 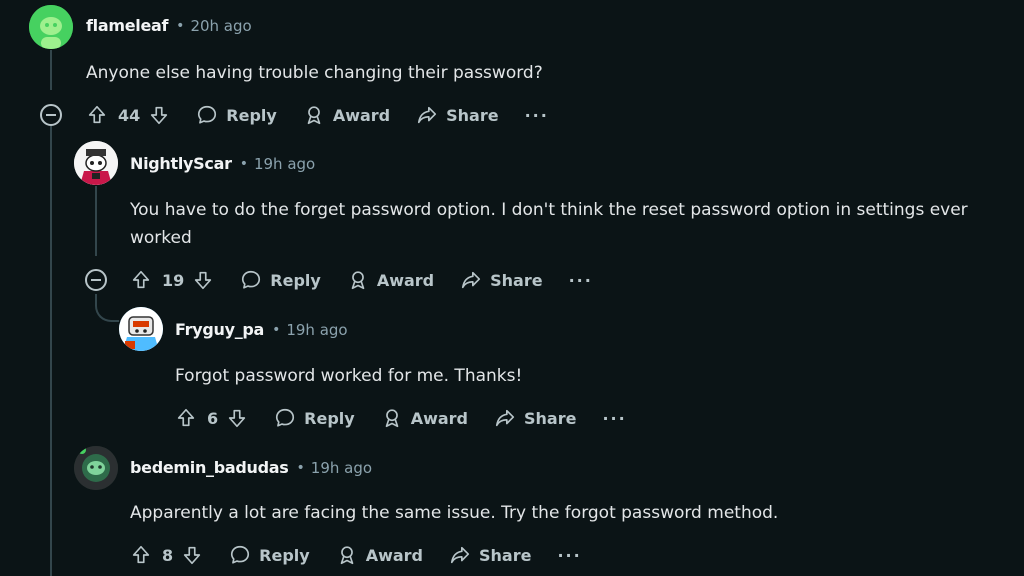 What do you see at coordinates (349, 376) in the screenshot?
I see `comment-body: Forgot password worked for me. Thanks!` at bounding box center [349, 376].